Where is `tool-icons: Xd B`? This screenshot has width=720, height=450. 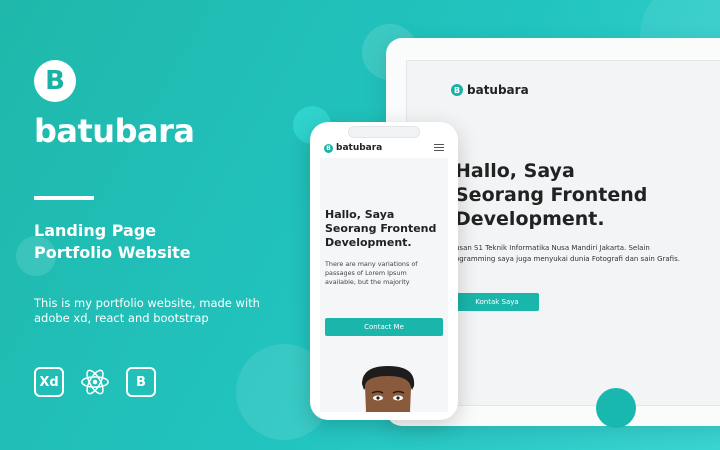 tool-icons: Xd B is located at coordinates (95, 382).